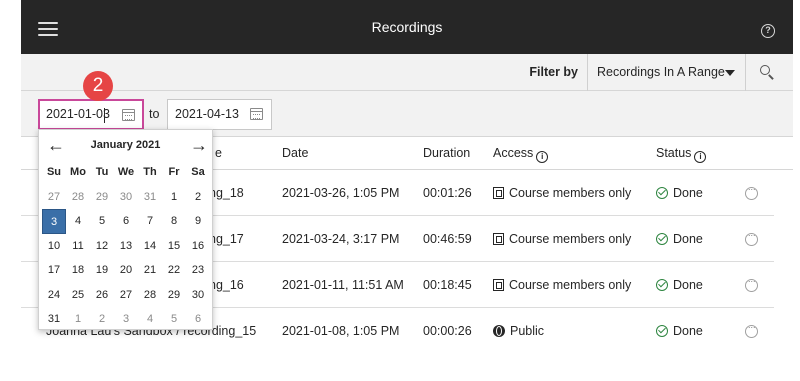 The width and height of the screenshot is (800, 381). What do you see at coordinates (78, 114) in the screenshot?
I see `start-date-value: 2021-01-03` at bounding box center [78, 114].